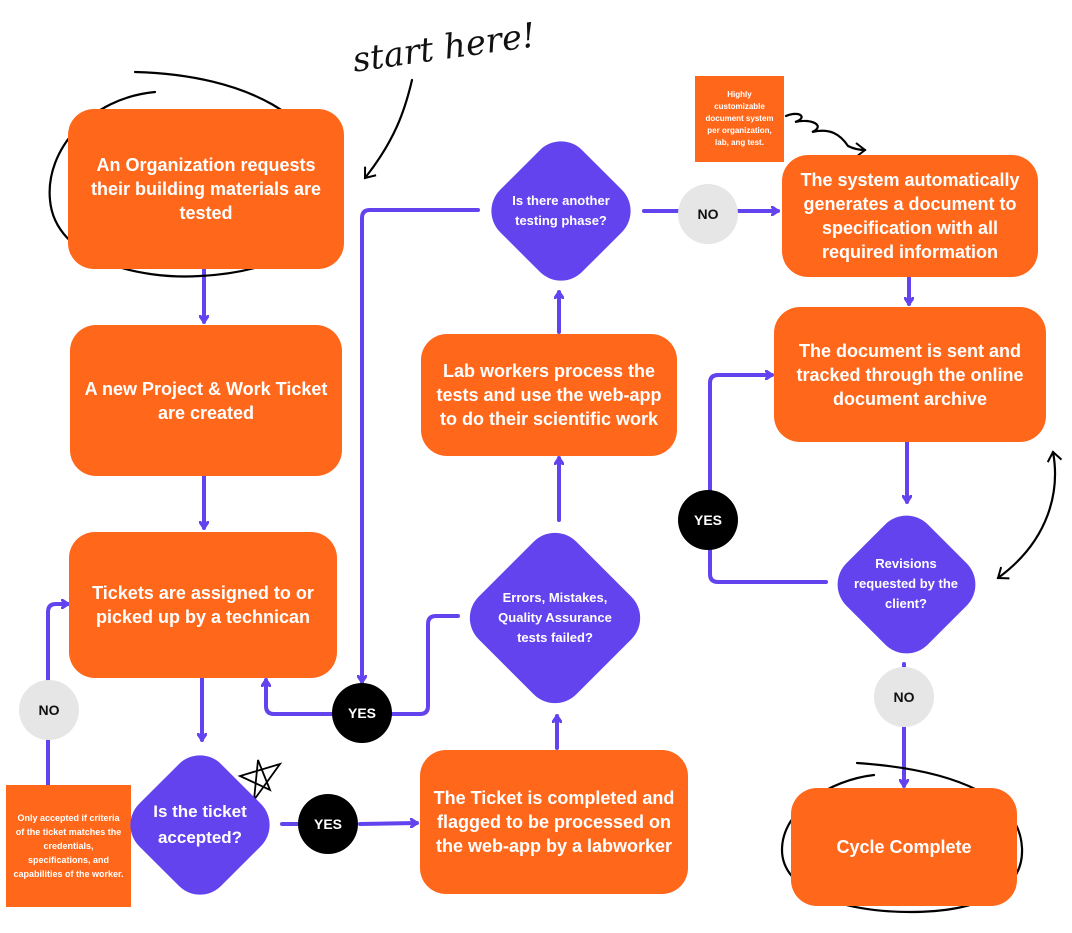 This screenshot has width=1072, height=933. I want to click on badge-yes-accept: YES, so click(328, 824).